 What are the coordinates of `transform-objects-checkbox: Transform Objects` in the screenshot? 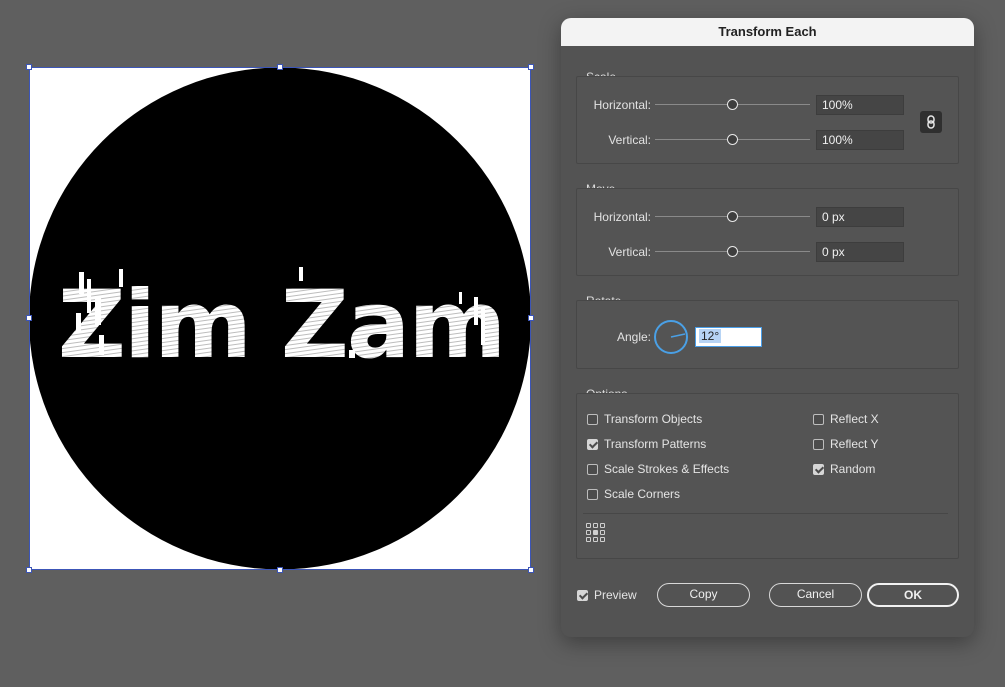 It's located at (644, 419).